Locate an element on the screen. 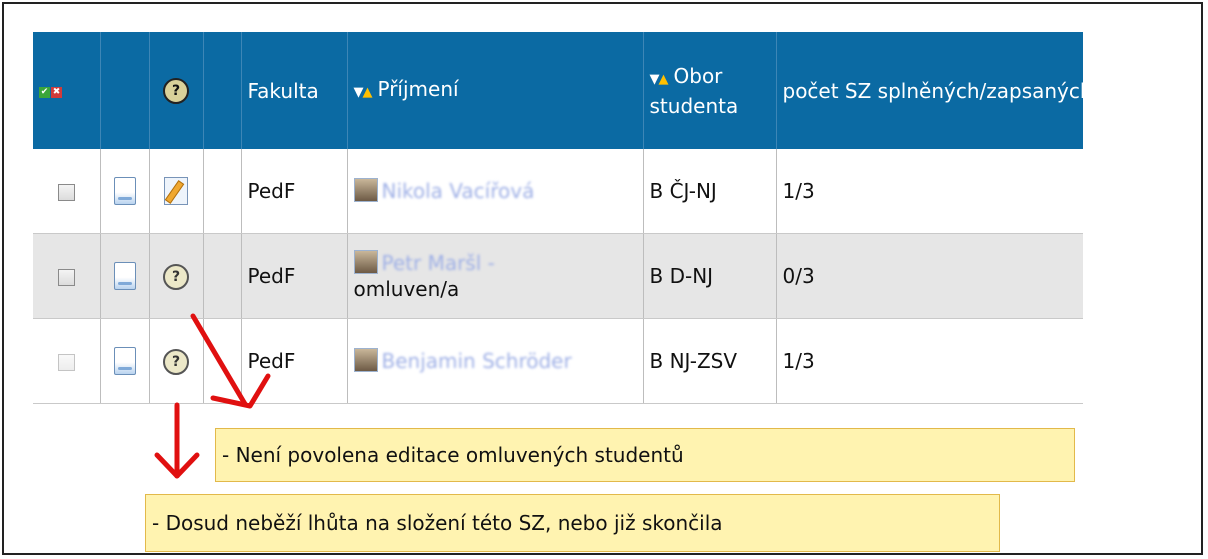 This screenshot has width=1208, height=559. table-row: ? PedF Petr Maršl - omluven/a B D-NJ 0/3 is located at coordinates (558, 276).